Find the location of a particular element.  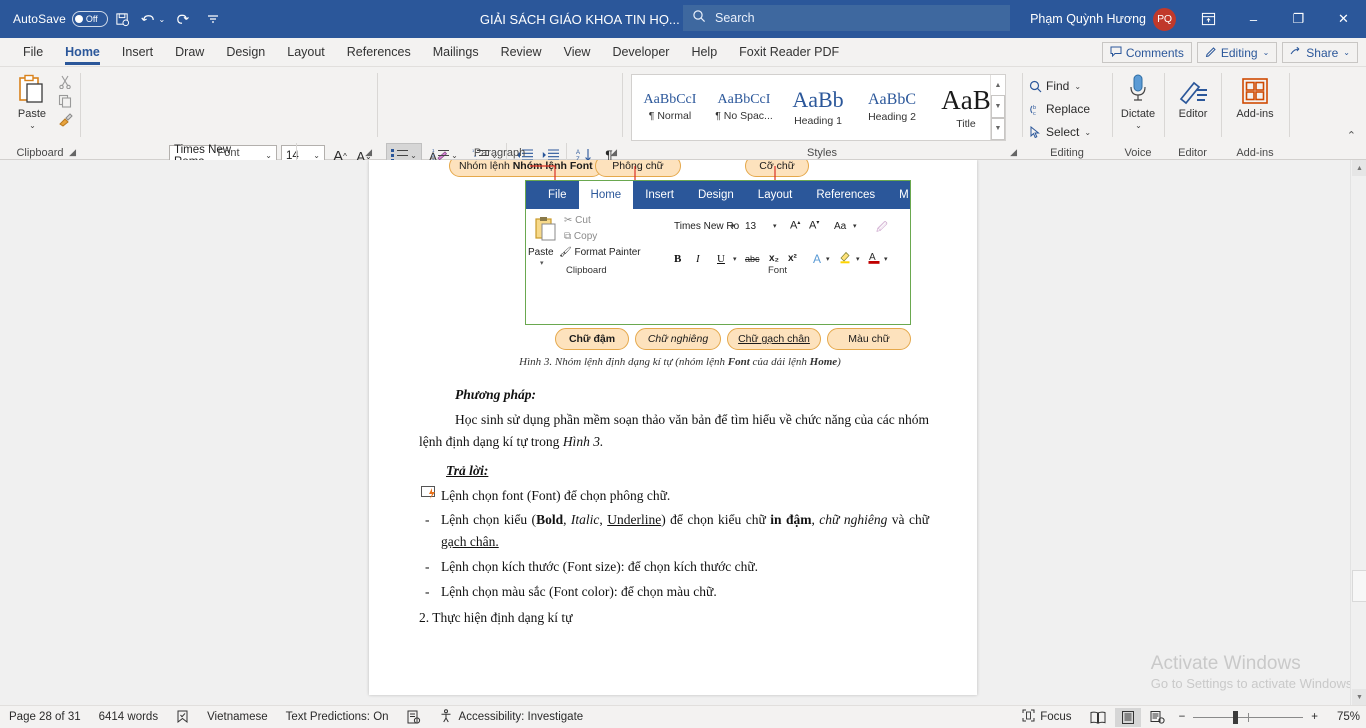

select-button: Select ⌄ is located at coordinates (1069, 132).